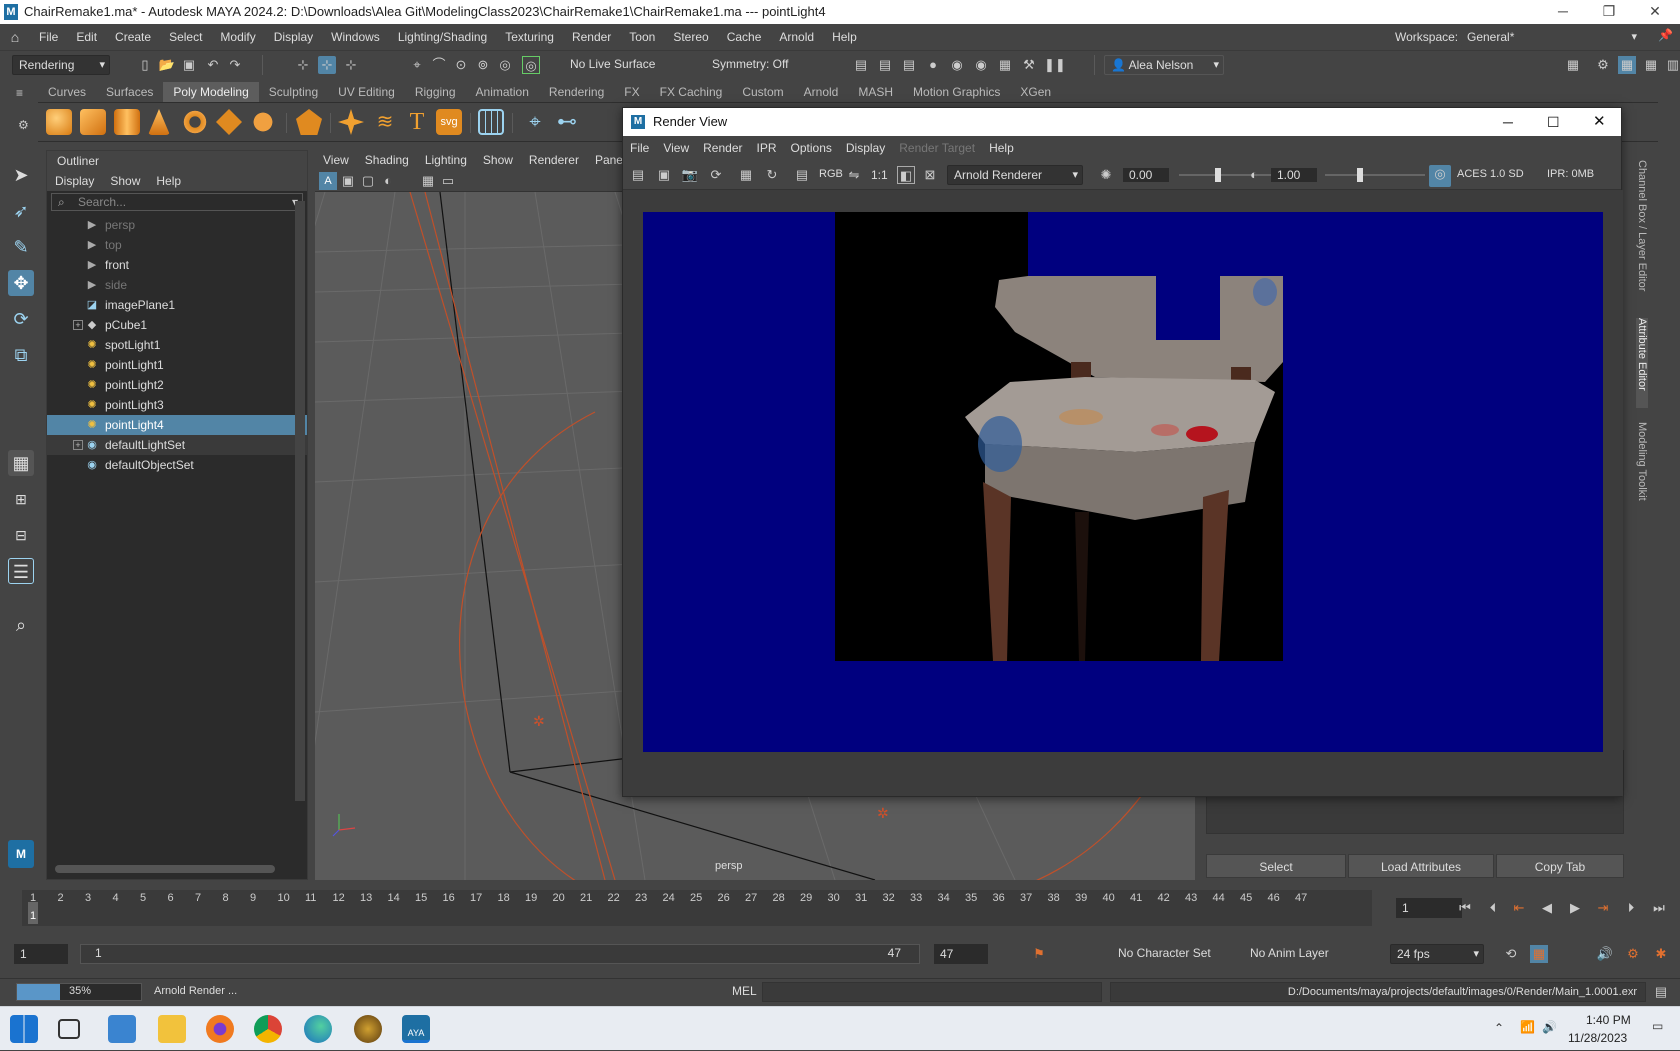  What do you see at coordinates (300, 501) in the screenshot?
I see `outliner-scrollbar` at bounding box center [300, 501].